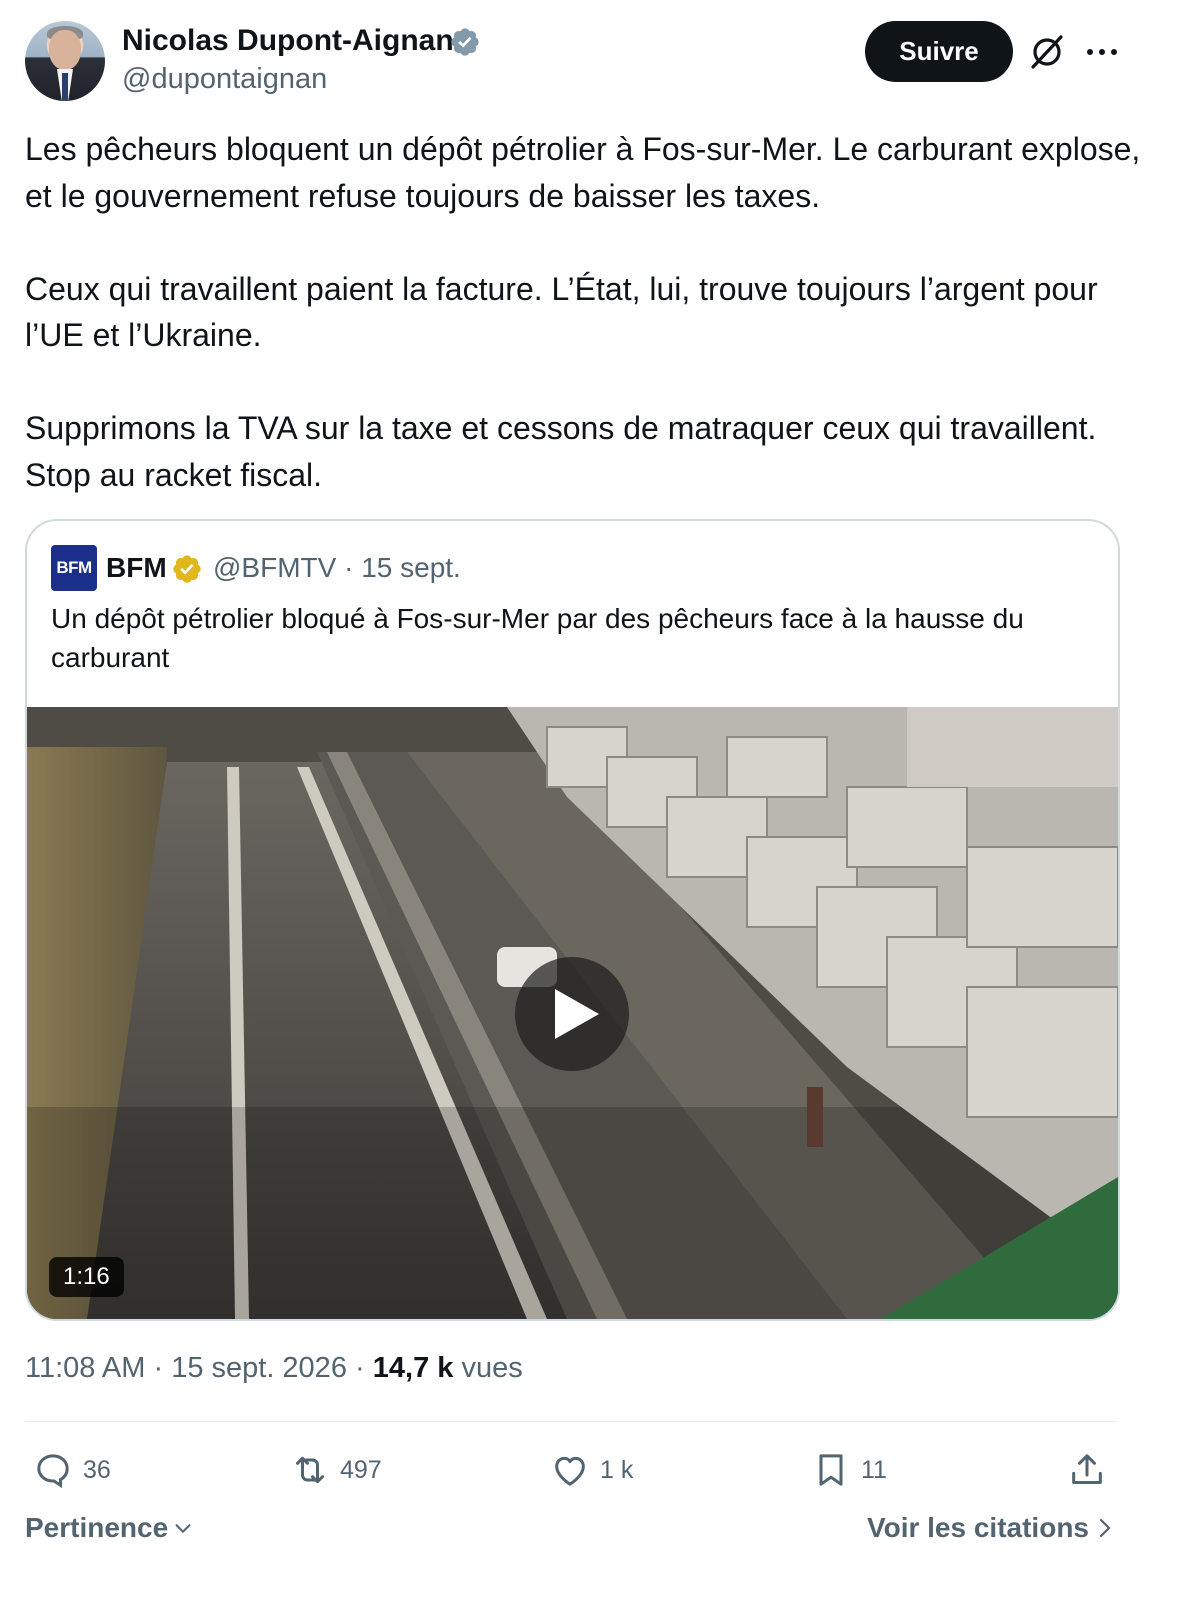  What do you see at coordinates (577, 1014) in the screenshot?
I see `play-icon` at bounding box center [577, 1014].